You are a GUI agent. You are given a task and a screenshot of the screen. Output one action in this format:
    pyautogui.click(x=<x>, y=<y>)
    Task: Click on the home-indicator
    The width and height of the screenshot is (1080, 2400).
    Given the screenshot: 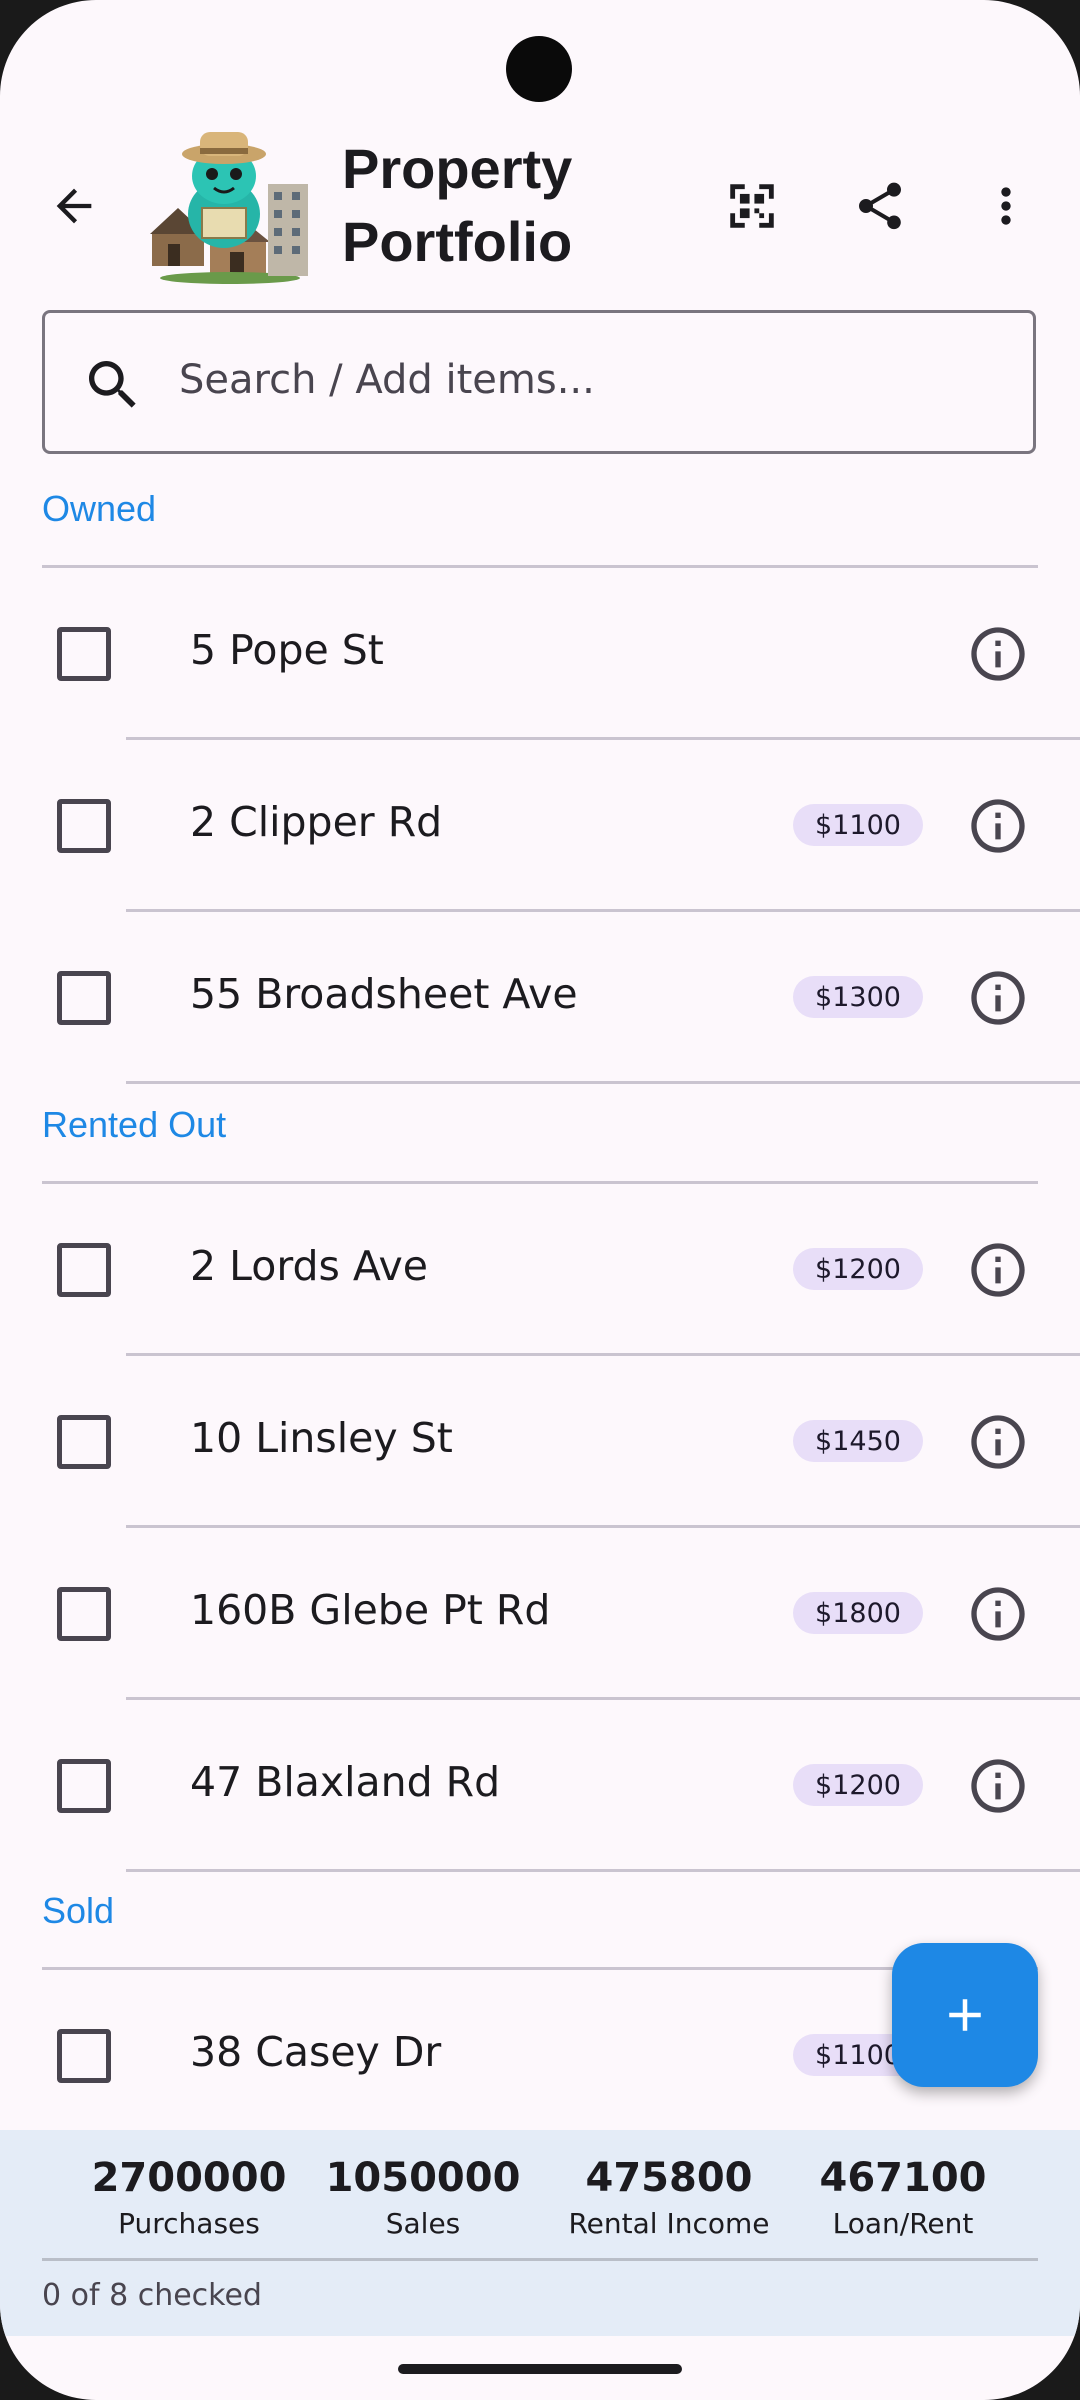 What is the action you would take?
    pyautogui.click(x=540, y=2369)
    